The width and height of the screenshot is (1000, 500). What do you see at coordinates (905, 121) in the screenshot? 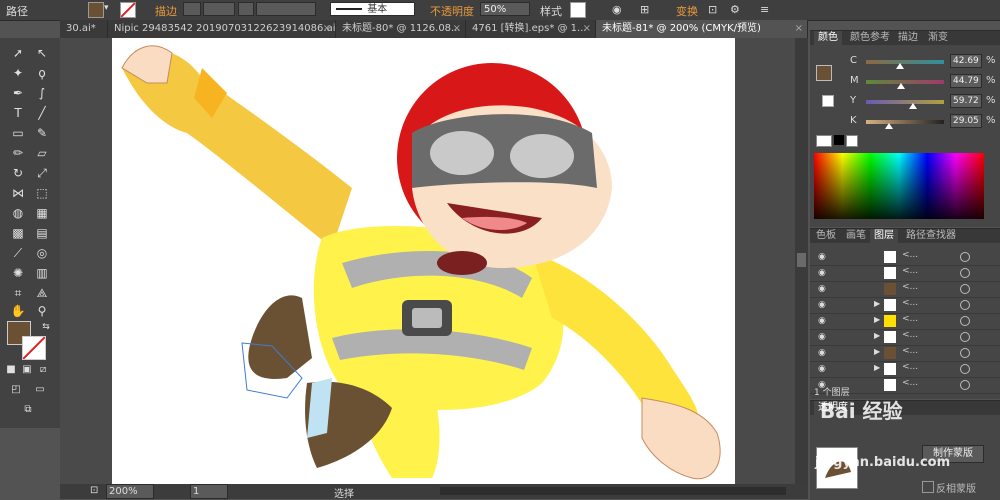
I see `black-slider: K 29.05 %` at bounding box center [905, 121].